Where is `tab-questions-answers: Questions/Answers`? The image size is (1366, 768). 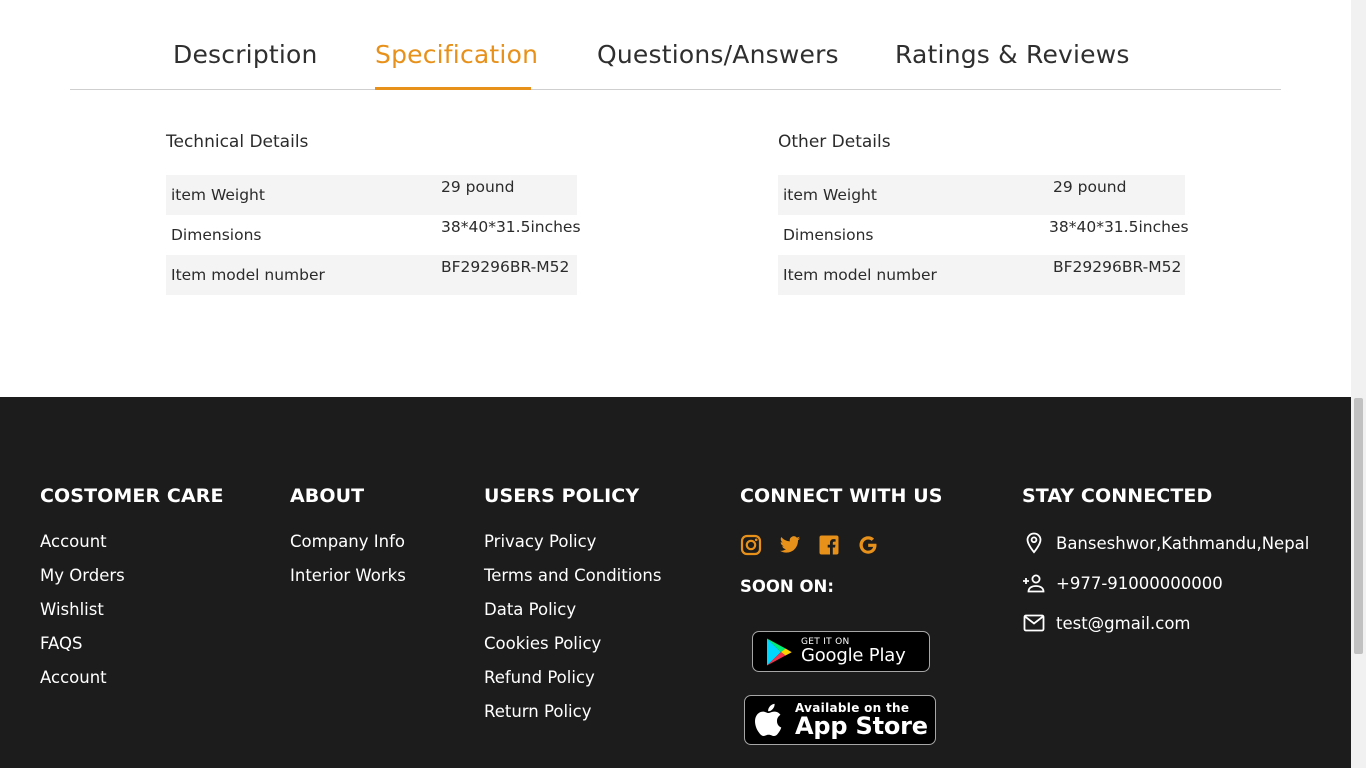
tab-questions-answers: Questions/Answers is located at coordinates (718, 54).